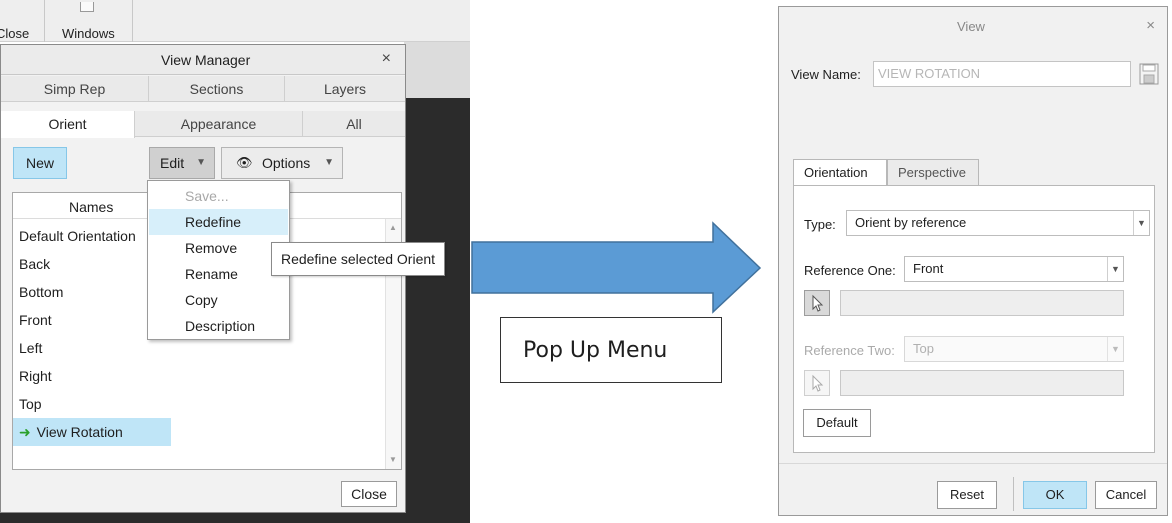 The height and width of the screenshot is (523, 1172). Describe the element at coordinates (79, 432) in the screenshot. I see `selected-item-label: View Rotation` at that location.